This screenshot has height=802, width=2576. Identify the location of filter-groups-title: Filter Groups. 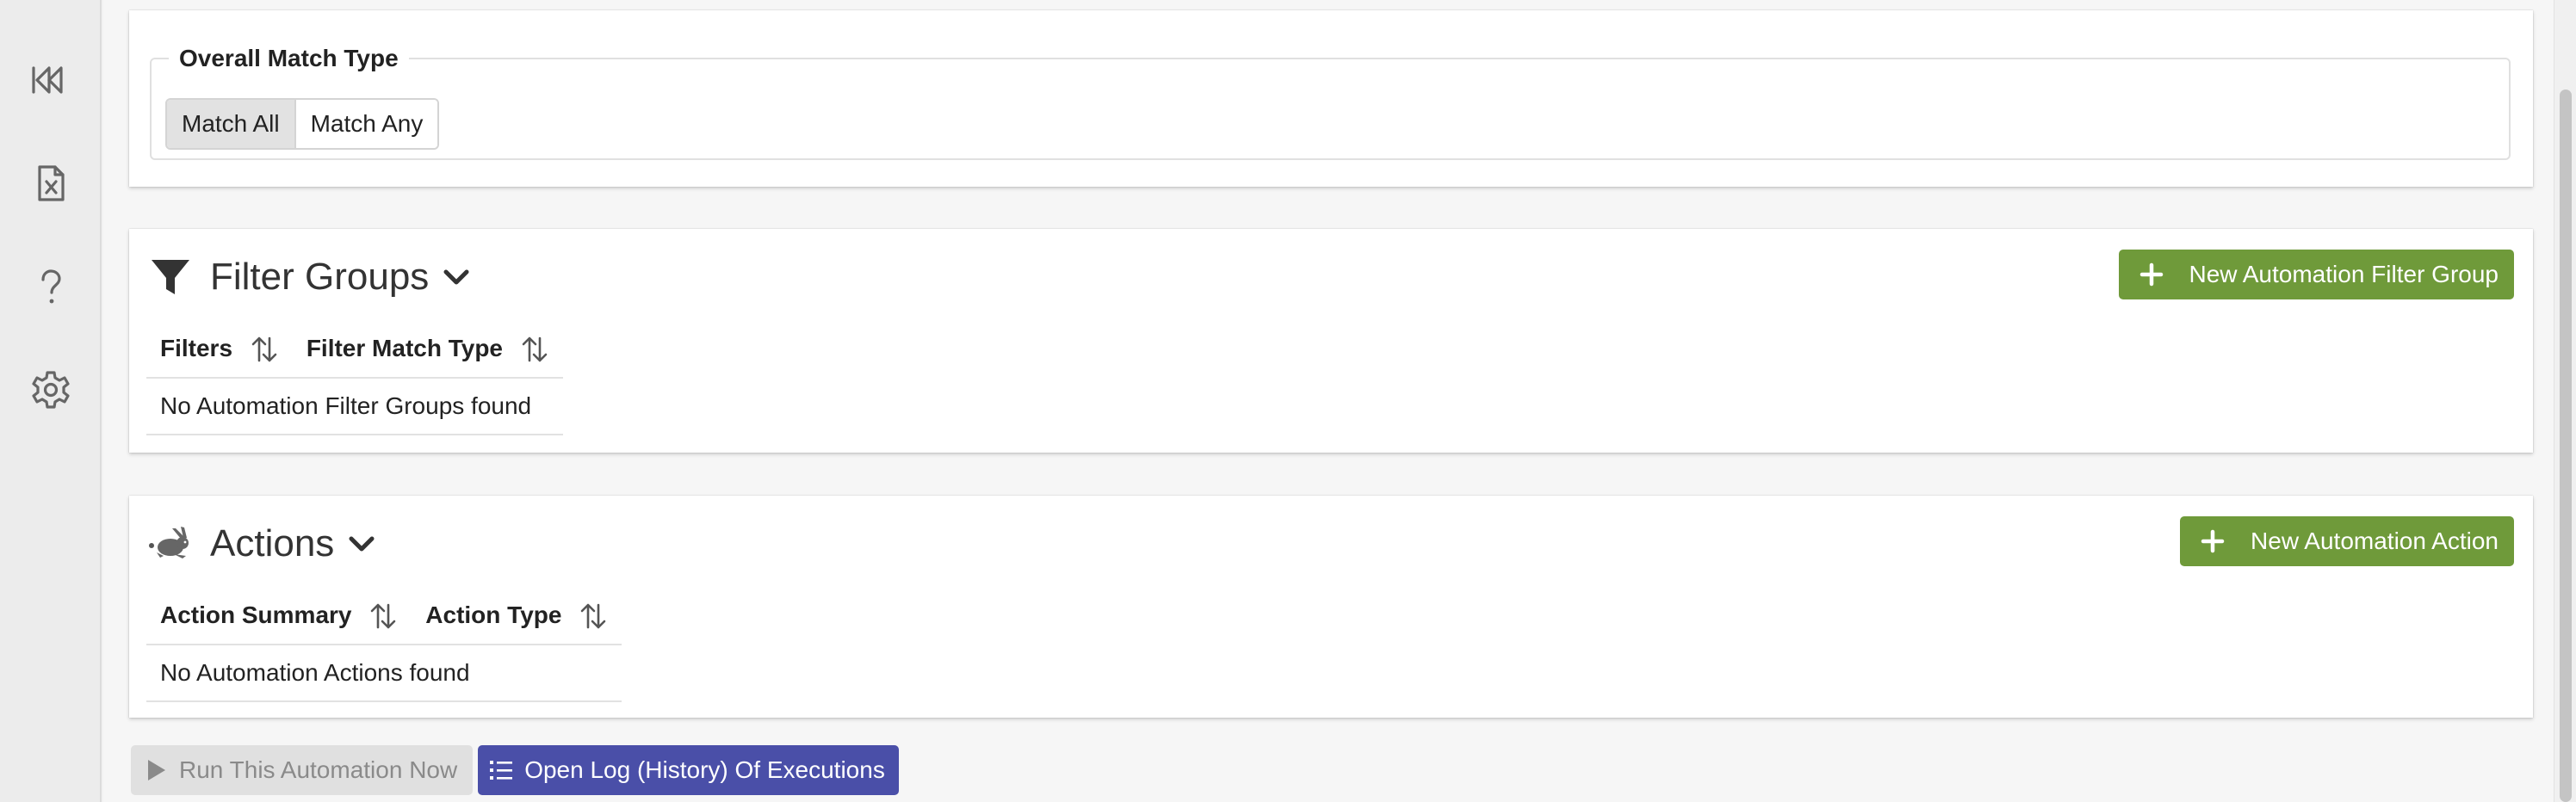
(320, 277).